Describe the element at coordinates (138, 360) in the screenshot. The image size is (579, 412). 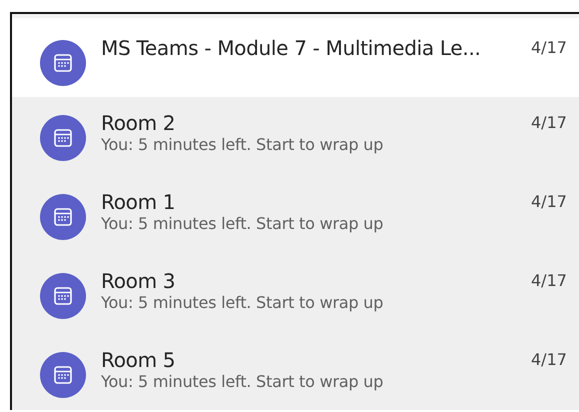
I see `chat-title: Room 5` at that location.